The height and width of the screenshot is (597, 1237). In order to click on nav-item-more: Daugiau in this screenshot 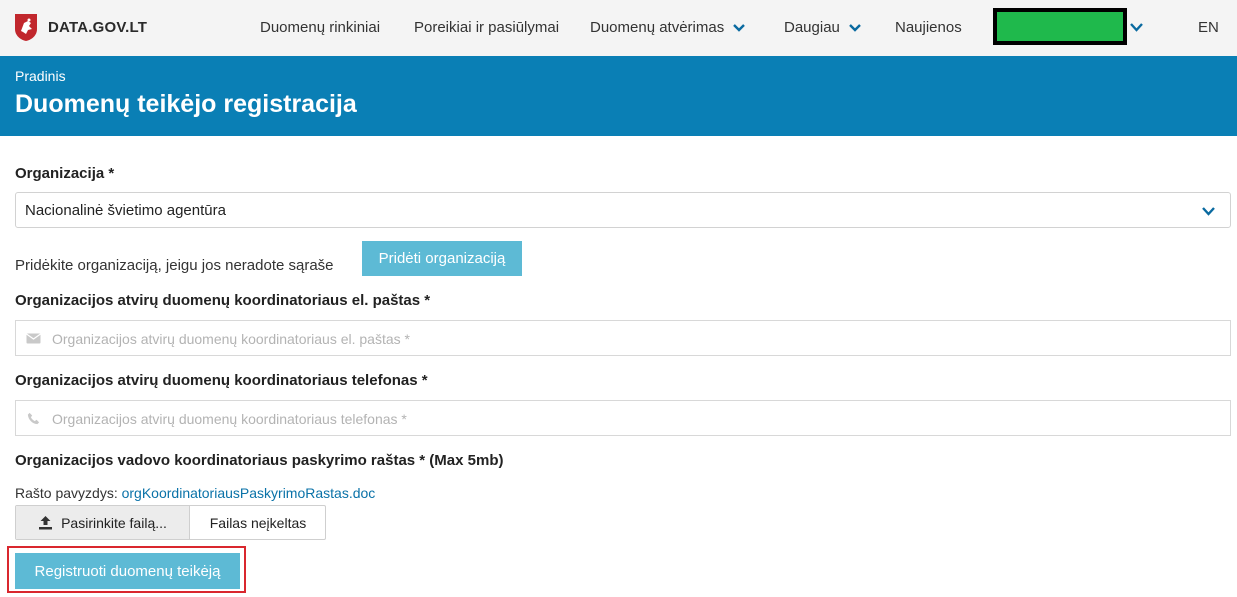, I will do `click(822, 27)`.